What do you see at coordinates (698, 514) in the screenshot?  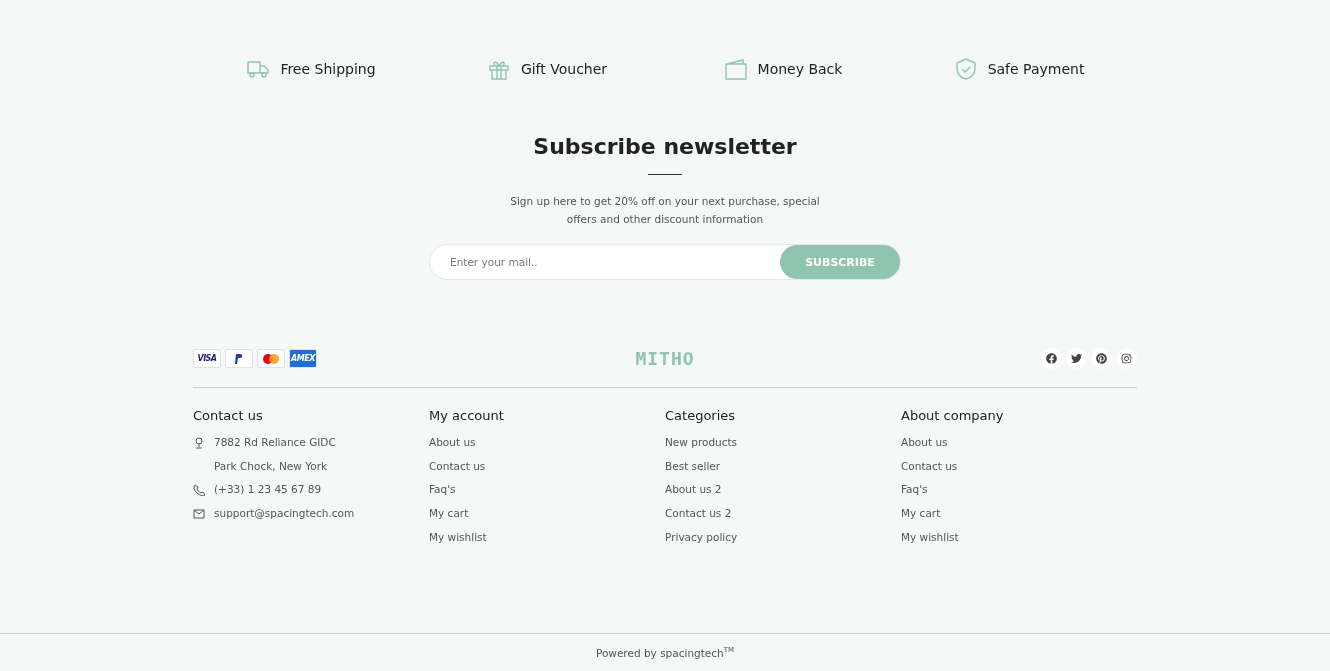 I see `footer-link: Contact us 2` at bounding box center [698, 514].